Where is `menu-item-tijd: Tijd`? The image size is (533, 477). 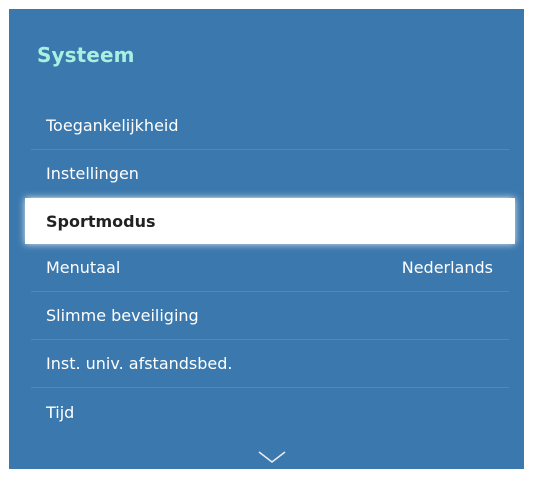 menu-item-tijd: Tijd is located at coordinates (270, 412).